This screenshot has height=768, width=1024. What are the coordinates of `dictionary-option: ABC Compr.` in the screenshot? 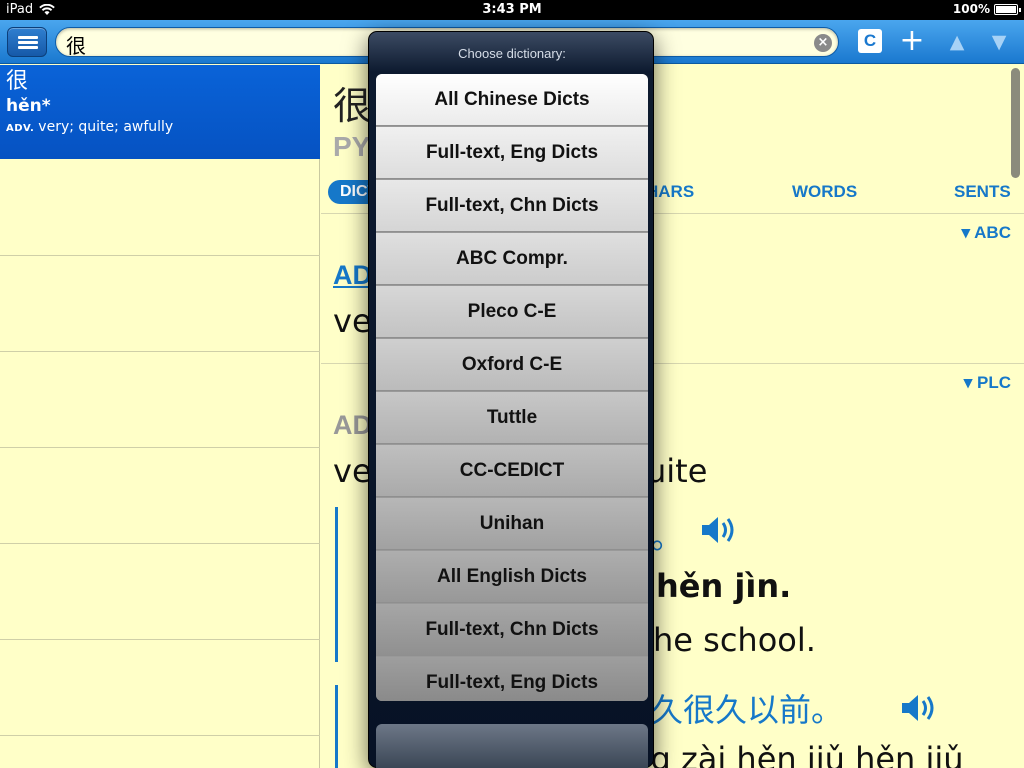 It's located at (512, 259).